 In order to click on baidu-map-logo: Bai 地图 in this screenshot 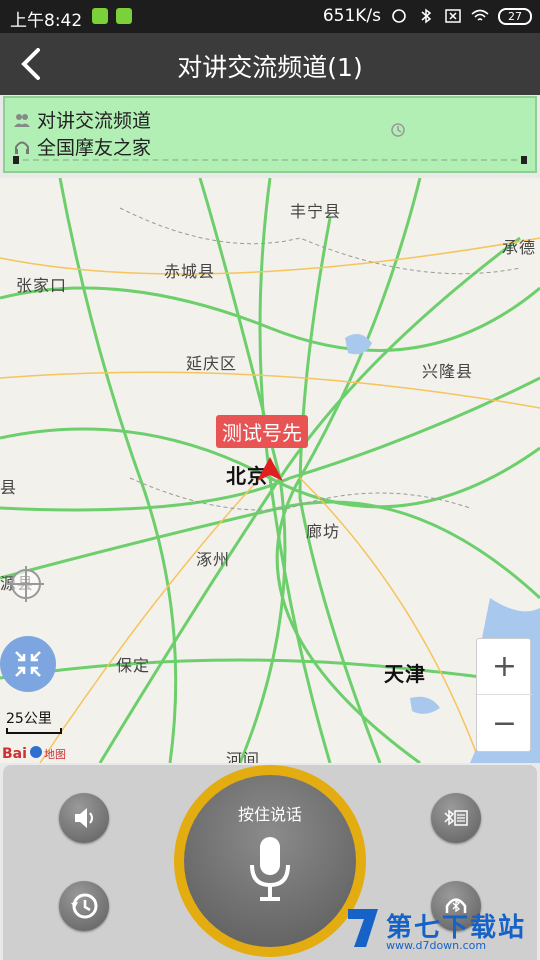, I will do `click(34, 754)`.